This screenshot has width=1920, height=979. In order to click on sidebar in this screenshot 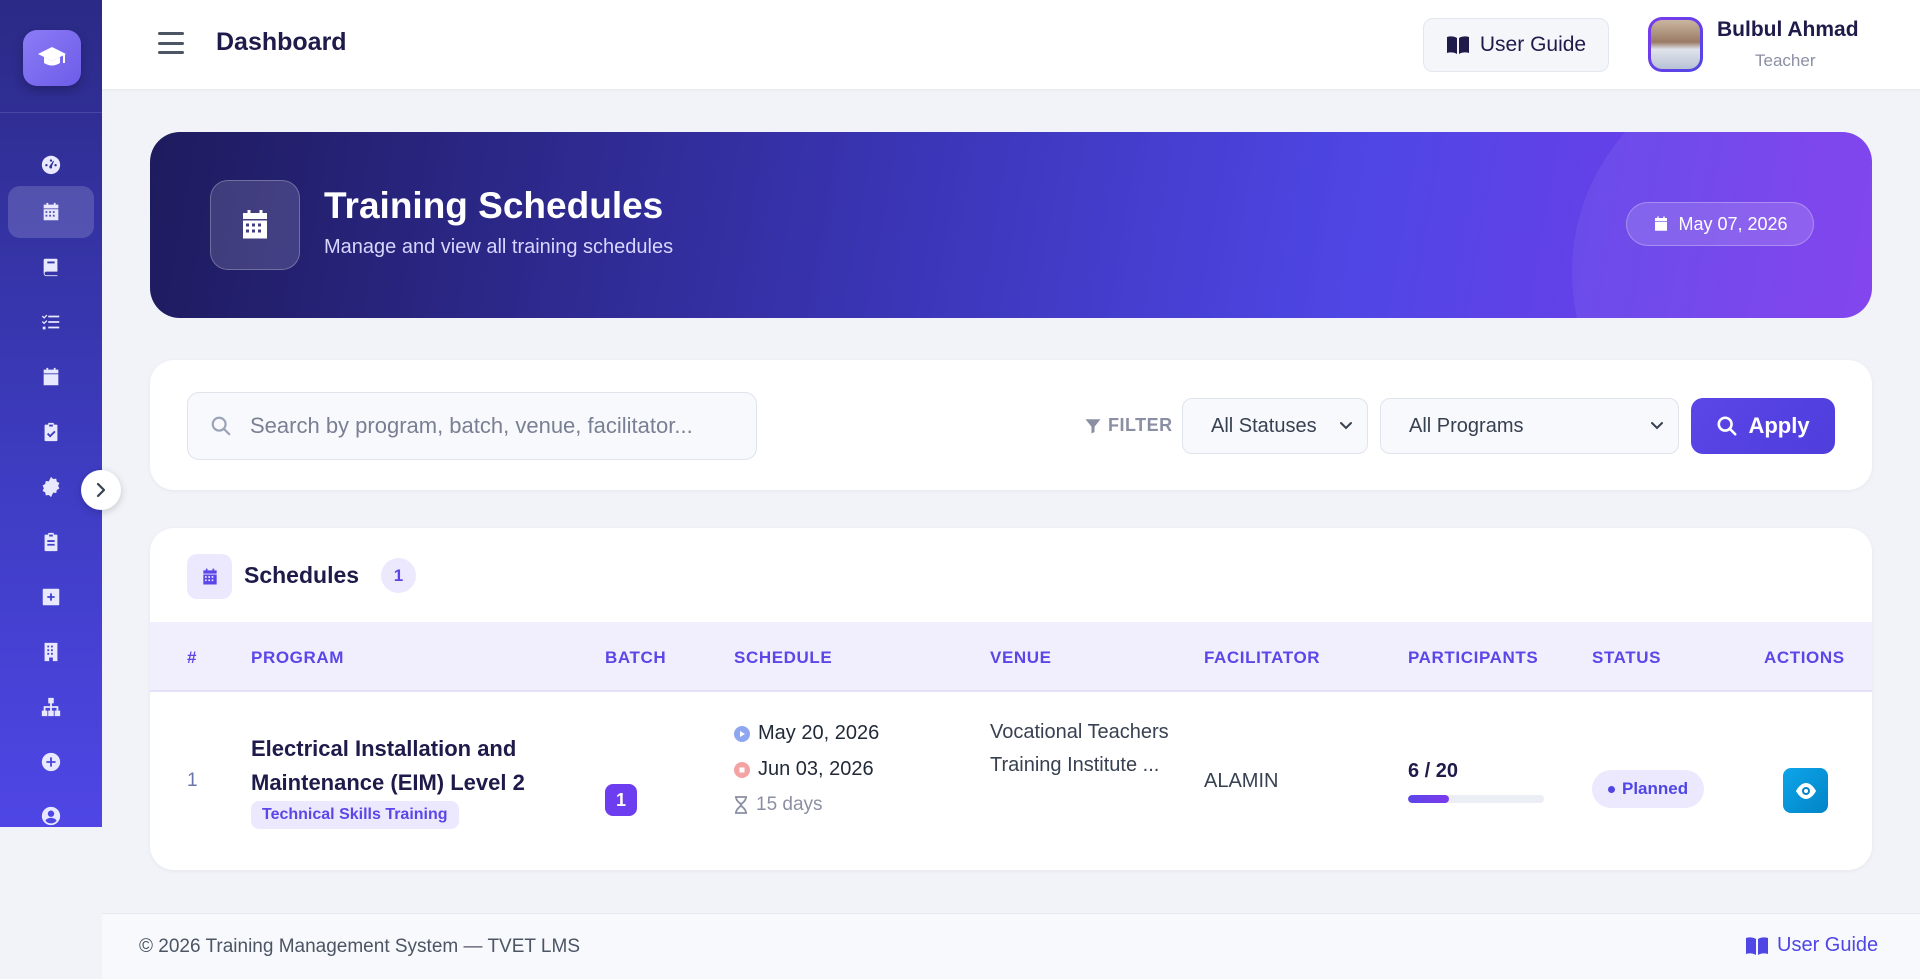, I will do `click(51, 413)`.